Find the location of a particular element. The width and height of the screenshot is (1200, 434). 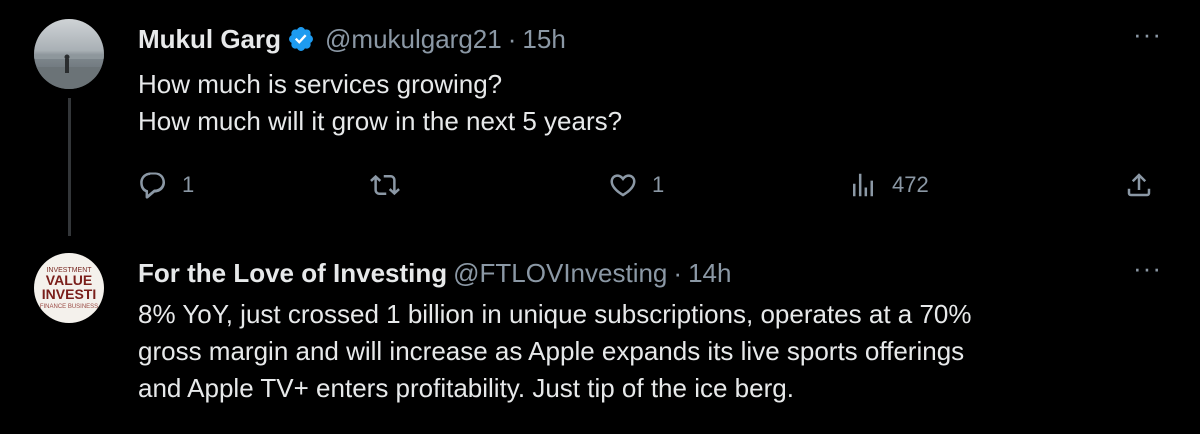

reply-icon is located at coordinates (153, 185).